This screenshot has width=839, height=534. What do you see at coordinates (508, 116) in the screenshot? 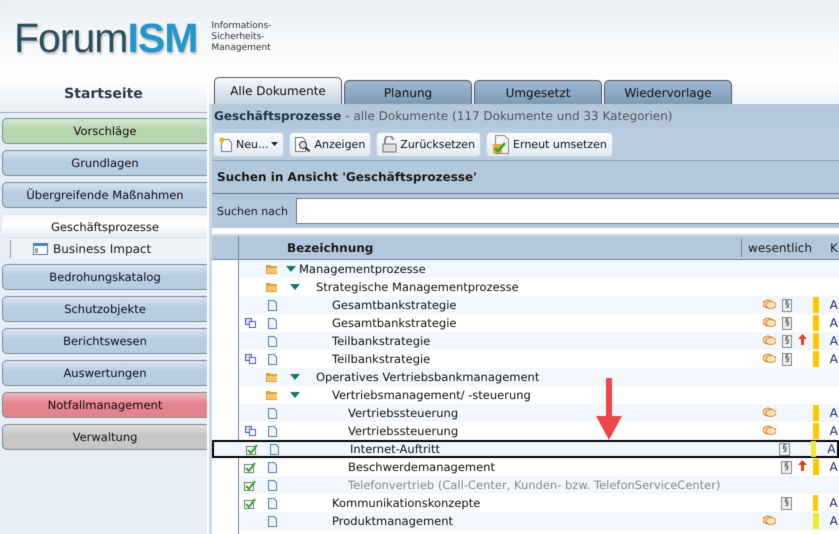
I see `view-subtitle: - alle Dokumente (117 Dokumente und 33 Kategorien)` at bounding box center [508, 116].